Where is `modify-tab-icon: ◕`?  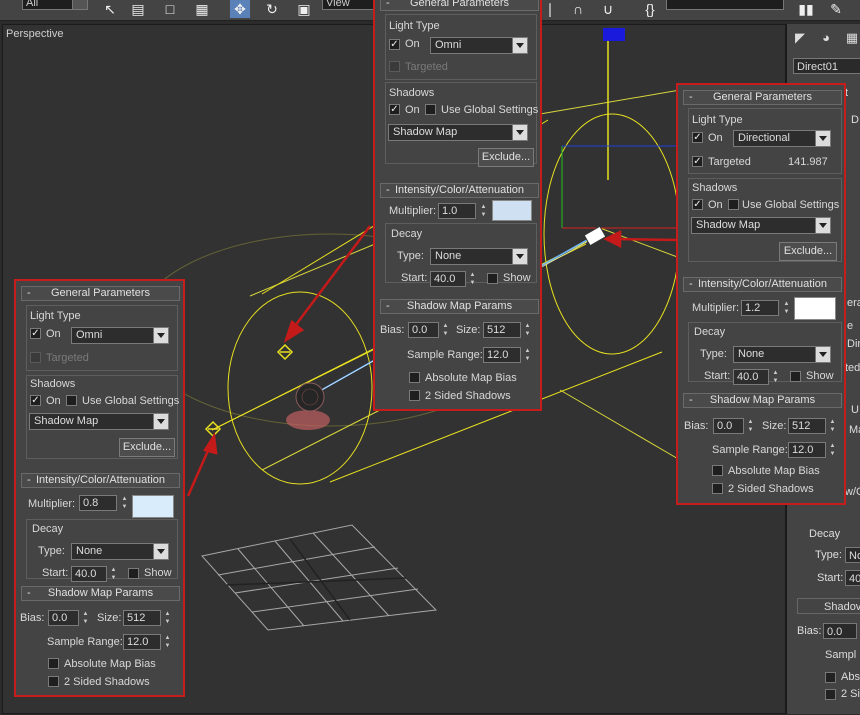
modify-tab-icon: ◕ is located at coordinates (826, 38).